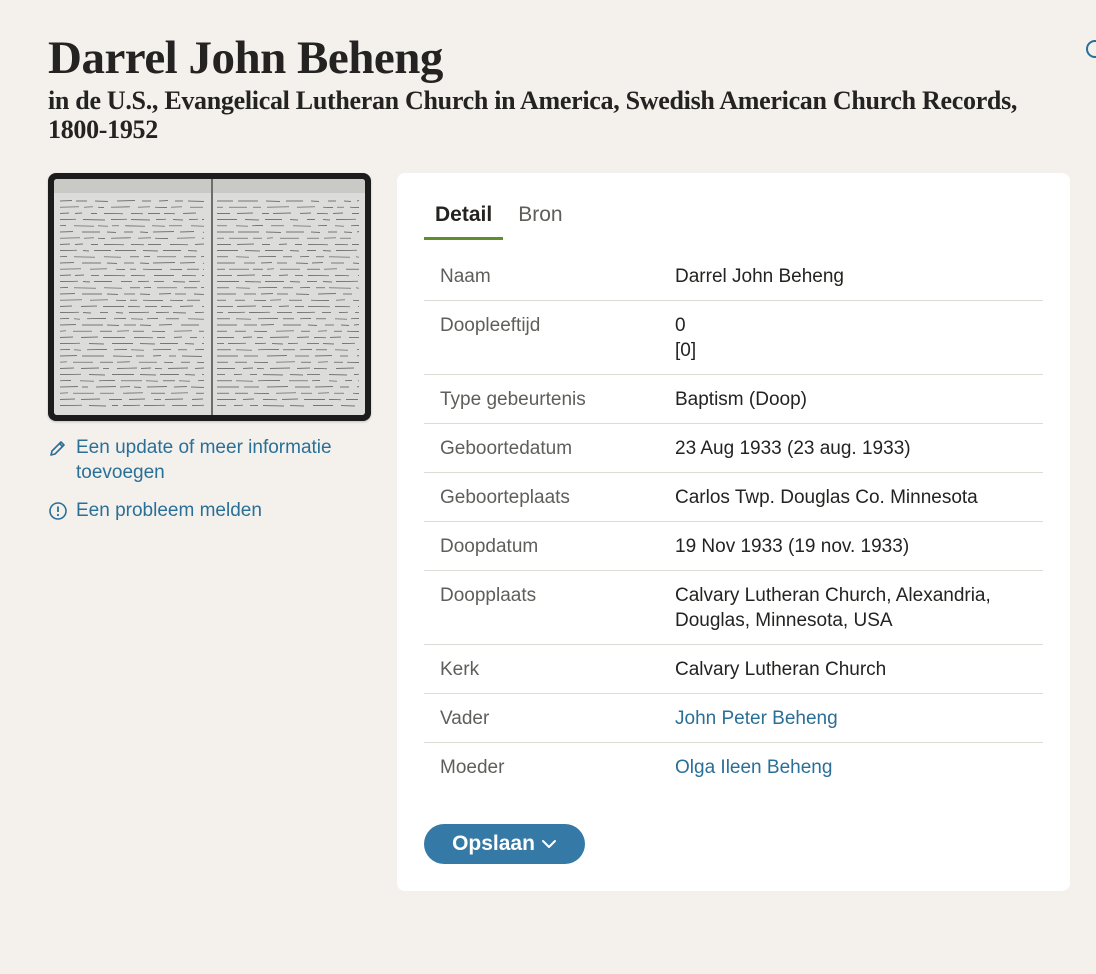 This screenshot has height=974, width=1096. What do you see at coordinates (490, 325) in the screenshot?
I see `detail-label: Doopleeftijd` at bounding box center [490, 325].